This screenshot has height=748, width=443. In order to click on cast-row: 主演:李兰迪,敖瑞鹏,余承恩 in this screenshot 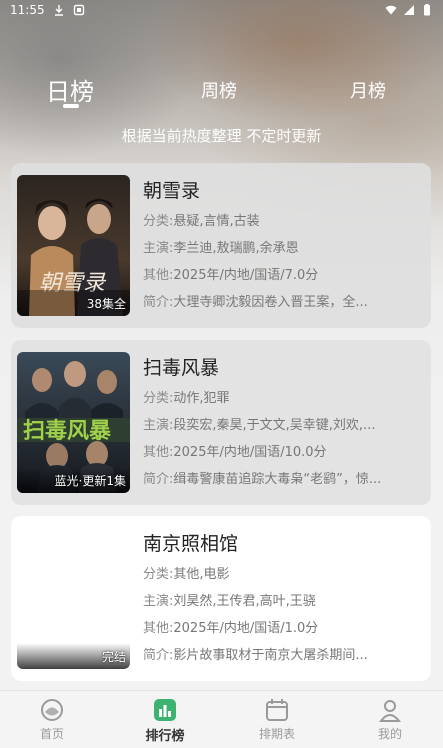, I will do `click(221, 248)`.